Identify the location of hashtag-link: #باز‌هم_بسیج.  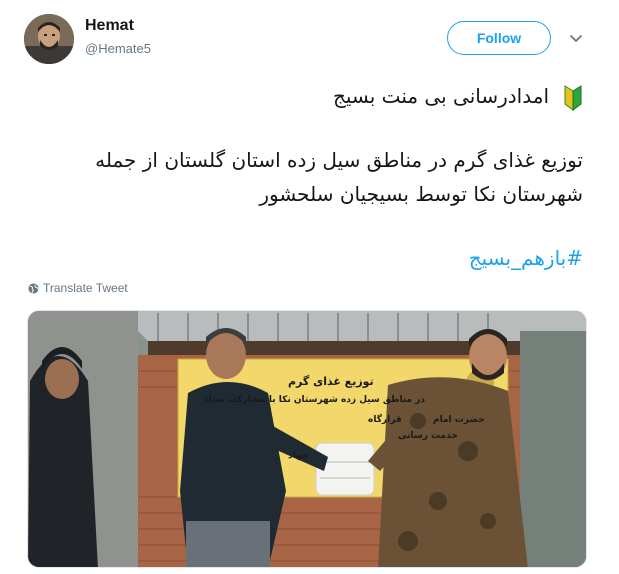
(303, 258).